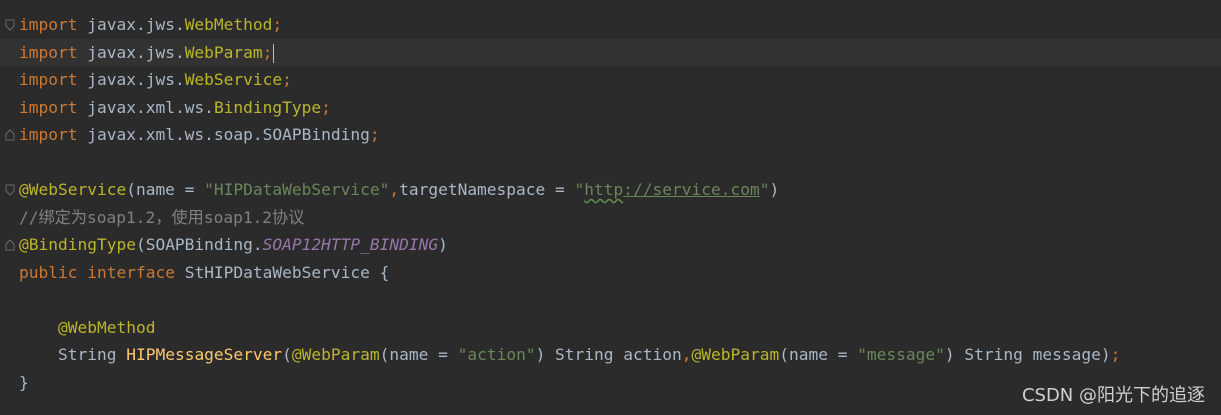 This screenshot has height=415, width=1221. What do you see at coordinates (350, 244) in the screenshot?
I see `constant: SOAP12HTTP_BINDING` at bounding box center [350, 244].